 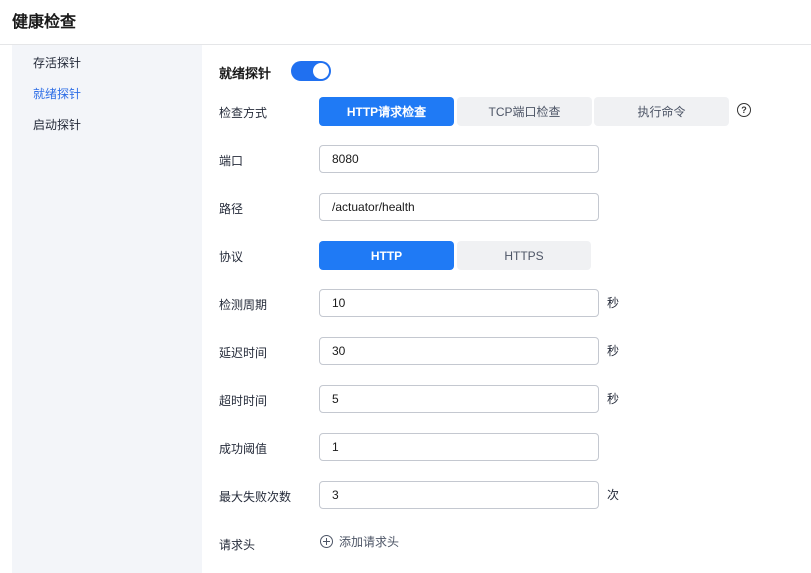 I want to click on add-header-label: 添加请求头, so click(x=369, y=542).